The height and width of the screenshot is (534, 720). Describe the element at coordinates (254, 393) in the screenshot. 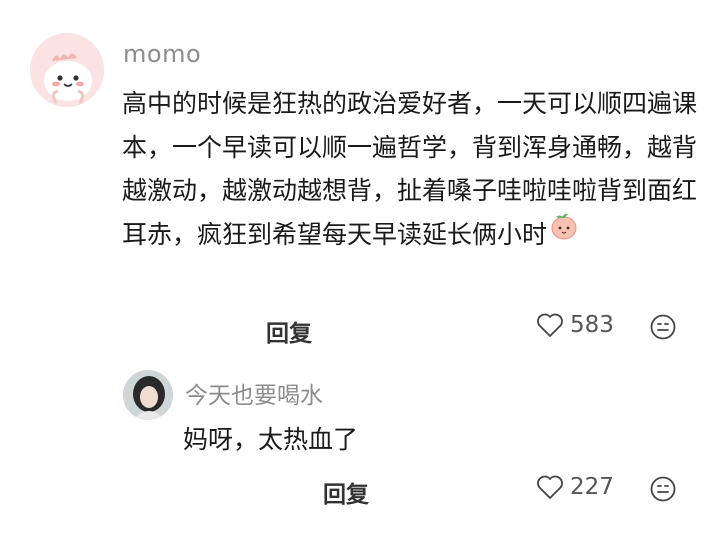

I see `reply-username: 今天也要喝水` at that location.